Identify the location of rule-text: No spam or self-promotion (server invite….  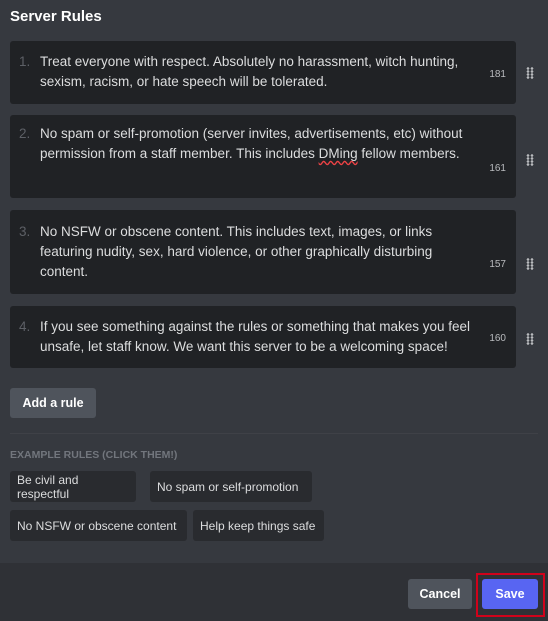
(258, 144).